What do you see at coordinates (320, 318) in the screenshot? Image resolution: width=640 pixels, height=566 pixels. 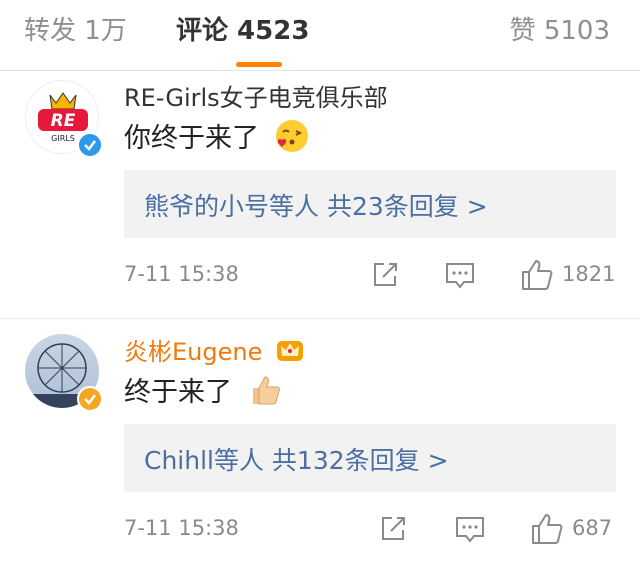 I see `divider` at bounding box center [320, 318].